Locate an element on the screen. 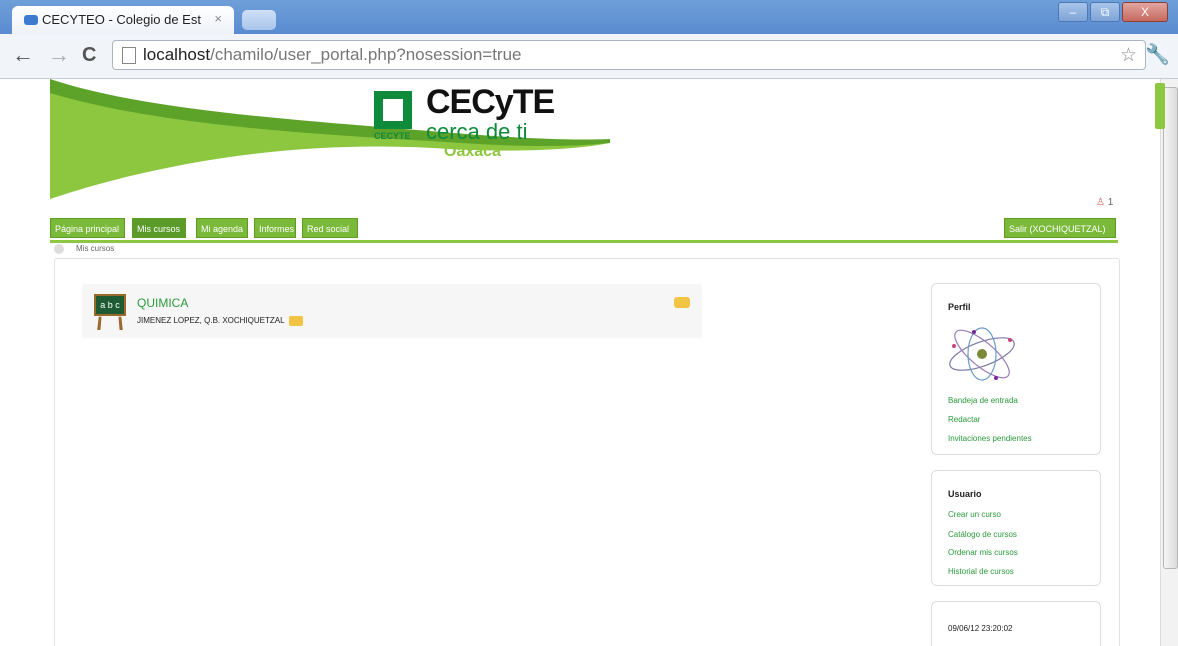 Image resolution: width=1178 pixels, height=646 pixels. site-logo: CECYTE CECyTE cerca de ti Oaxaca is located at coordinates (464, 123).